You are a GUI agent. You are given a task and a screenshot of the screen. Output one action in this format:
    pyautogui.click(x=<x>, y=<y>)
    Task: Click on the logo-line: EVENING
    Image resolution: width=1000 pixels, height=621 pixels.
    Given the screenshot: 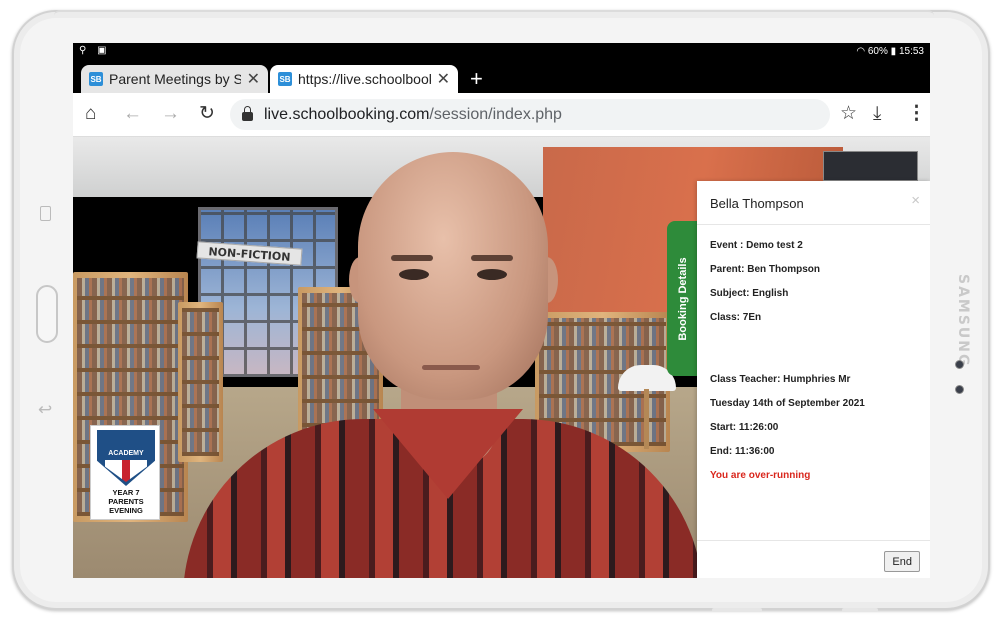 What is the action you would take?
    pyautogui.click(x=126, y=510)
    